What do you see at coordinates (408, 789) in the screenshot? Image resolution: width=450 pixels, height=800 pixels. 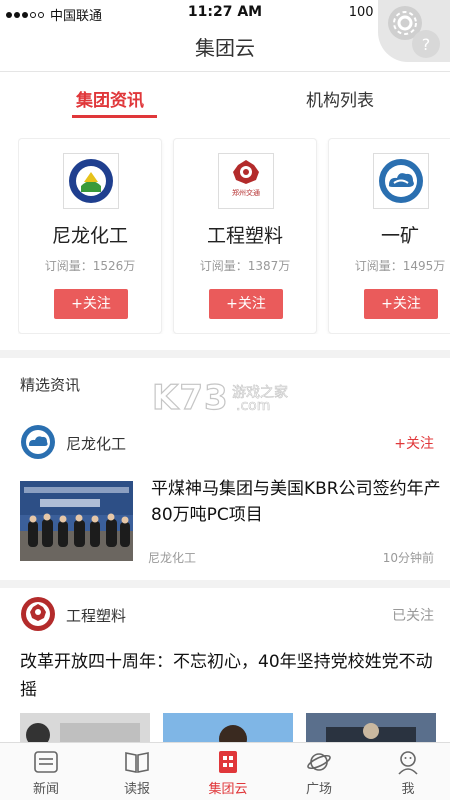 I see `nav-label: 我` at bounding box center [408, 789].